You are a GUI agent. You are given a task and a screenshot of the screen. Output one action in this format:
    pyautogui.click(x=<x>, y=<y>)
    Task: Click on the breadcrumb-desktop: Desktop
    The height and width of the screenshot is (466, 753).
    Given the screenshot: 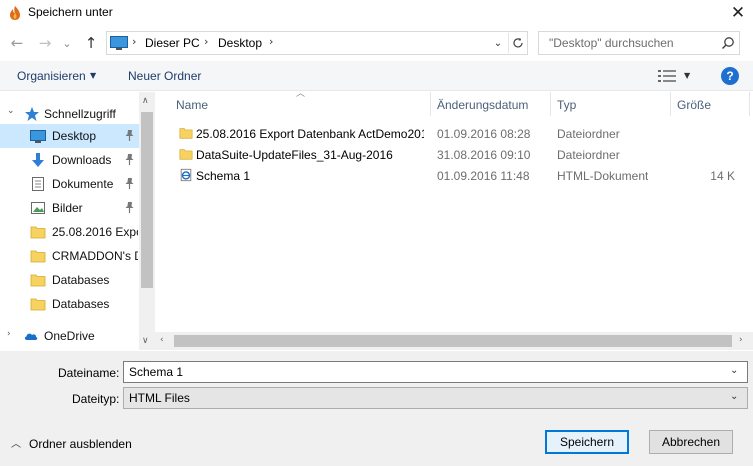 What is the action you would take?
    pyautogui.click(x=240, y=43)
    